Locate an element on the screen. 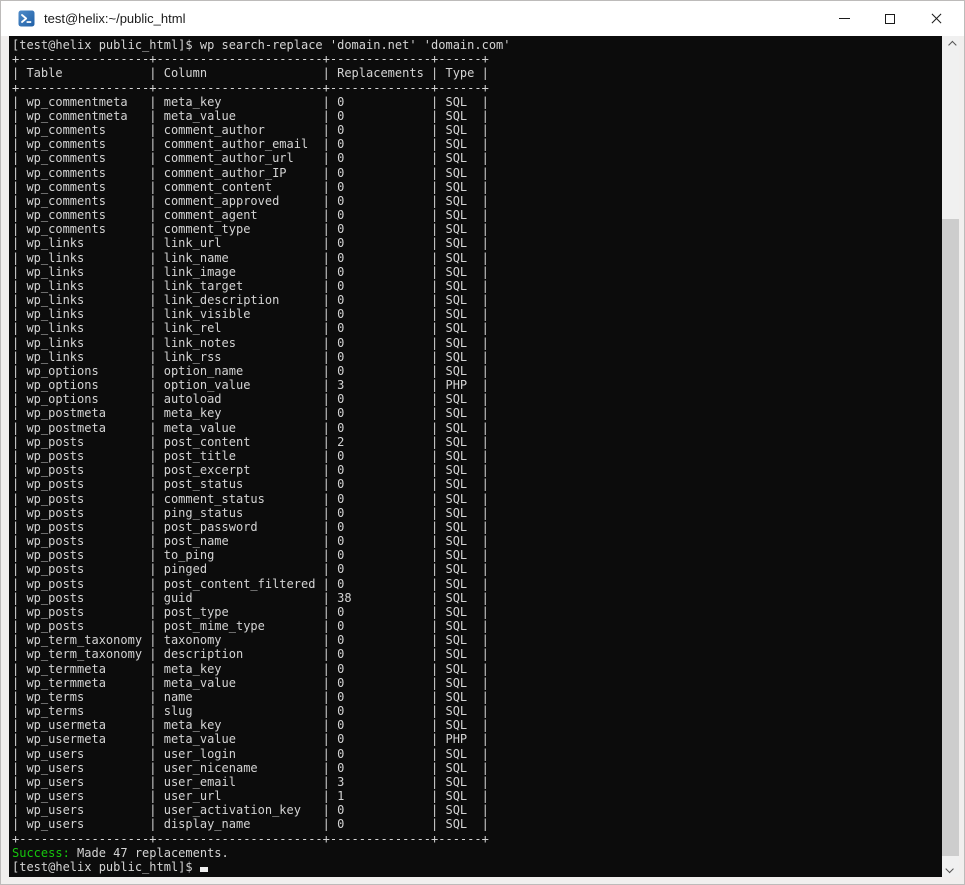 The image size is (965, 885). close-button is located at coordinates (936, 18).